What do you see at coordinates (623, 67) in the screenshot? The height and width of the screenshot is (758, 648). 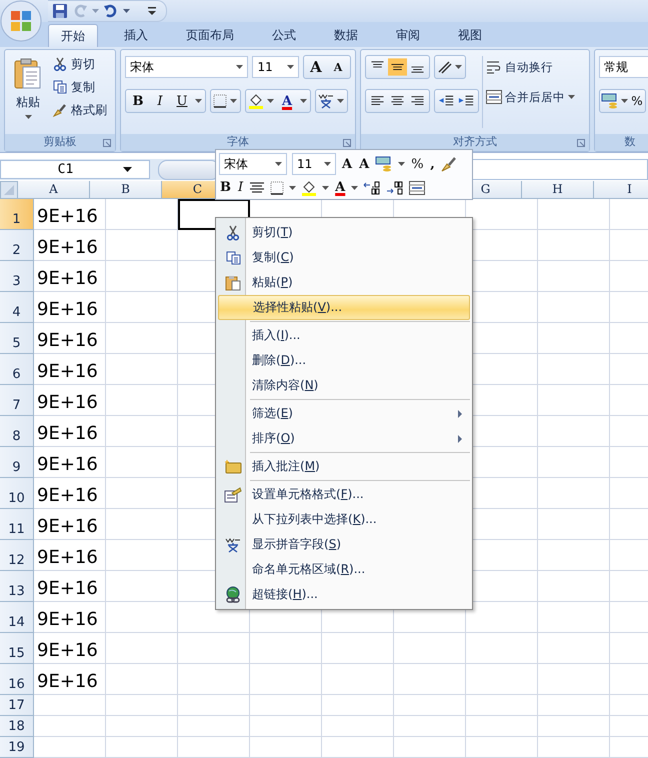 I see `number-format-field: 常规` at bounding box center [623, 67].